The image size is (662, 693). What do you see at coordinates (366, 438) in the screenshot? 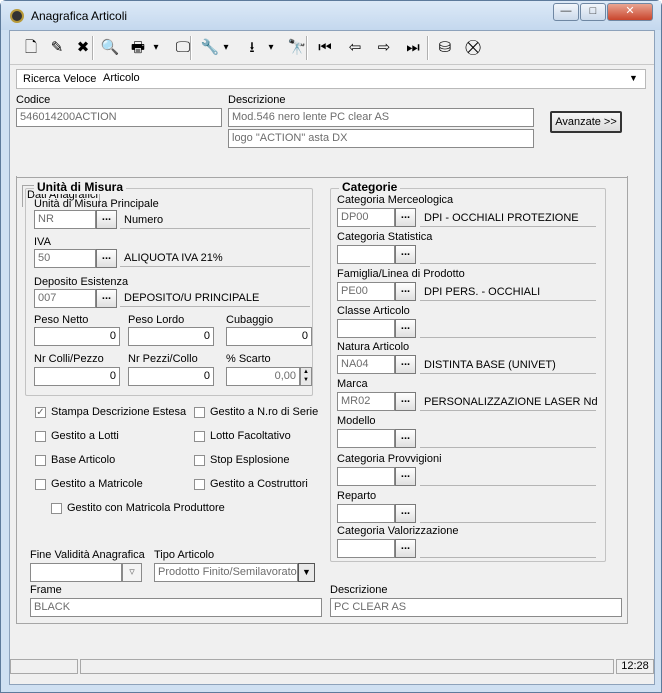
I see `cat-modello-code-field` at bounding box center [366, 438].